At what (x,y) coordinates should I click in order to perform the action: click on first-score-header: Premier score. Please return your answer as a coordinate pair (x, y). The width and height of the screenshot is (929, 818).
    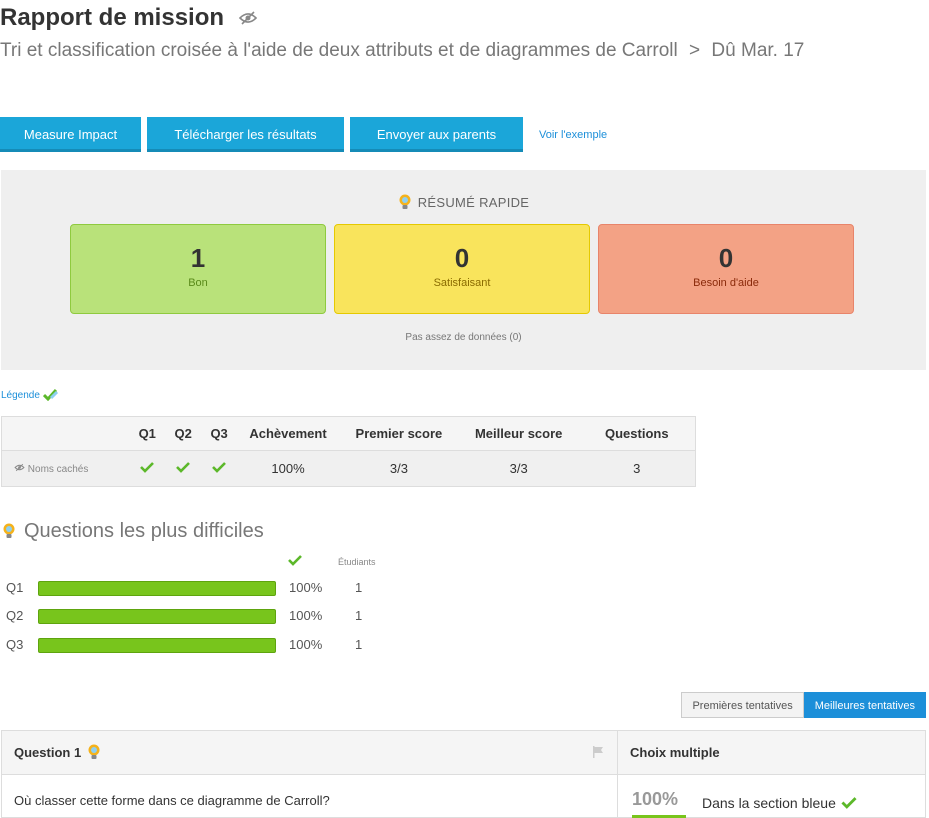
    Looking at the image, I should click on (399, 433).